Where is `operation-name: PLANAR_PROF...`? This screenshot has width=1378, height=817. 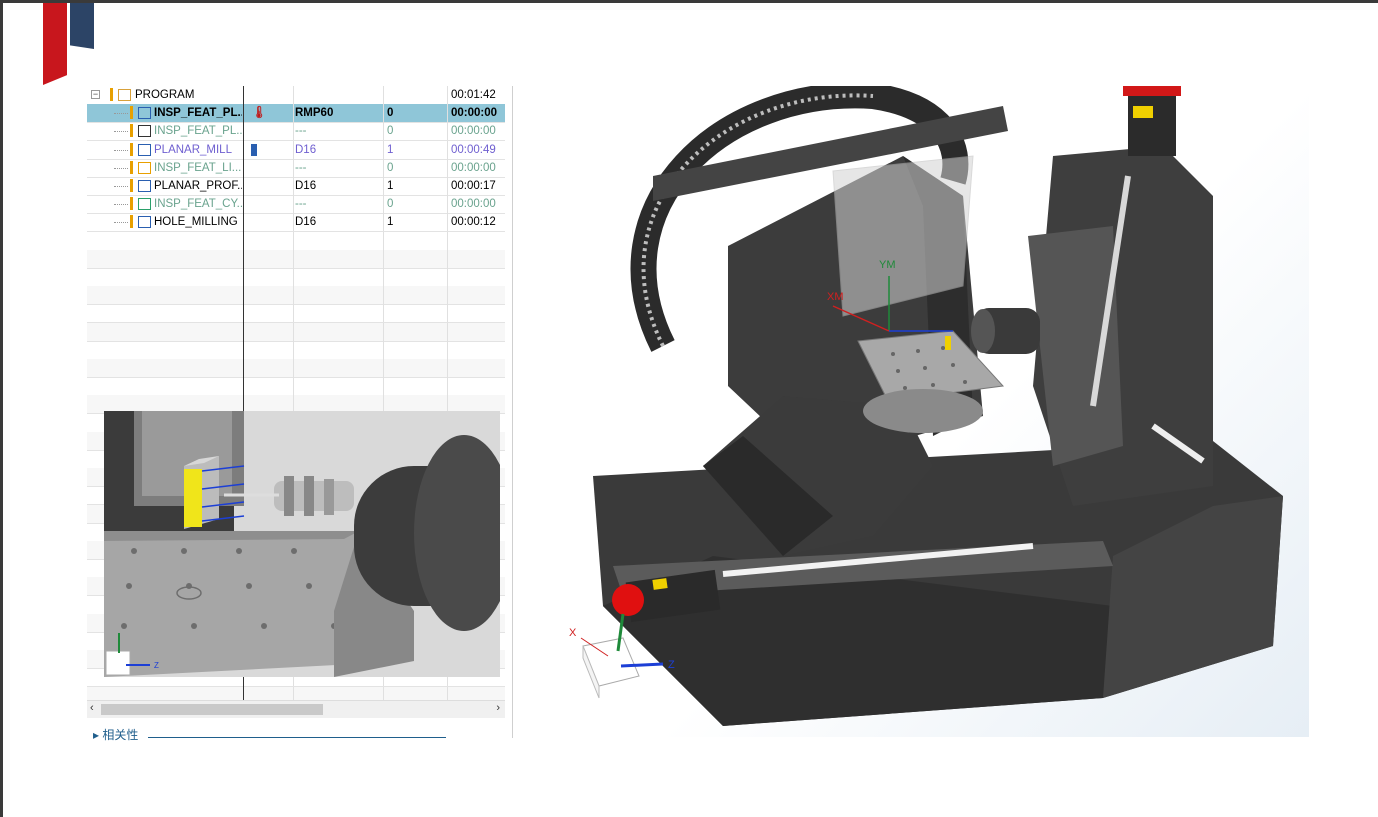 operation-name: PLANAR_PROF... is located at coordinates (198, 186).